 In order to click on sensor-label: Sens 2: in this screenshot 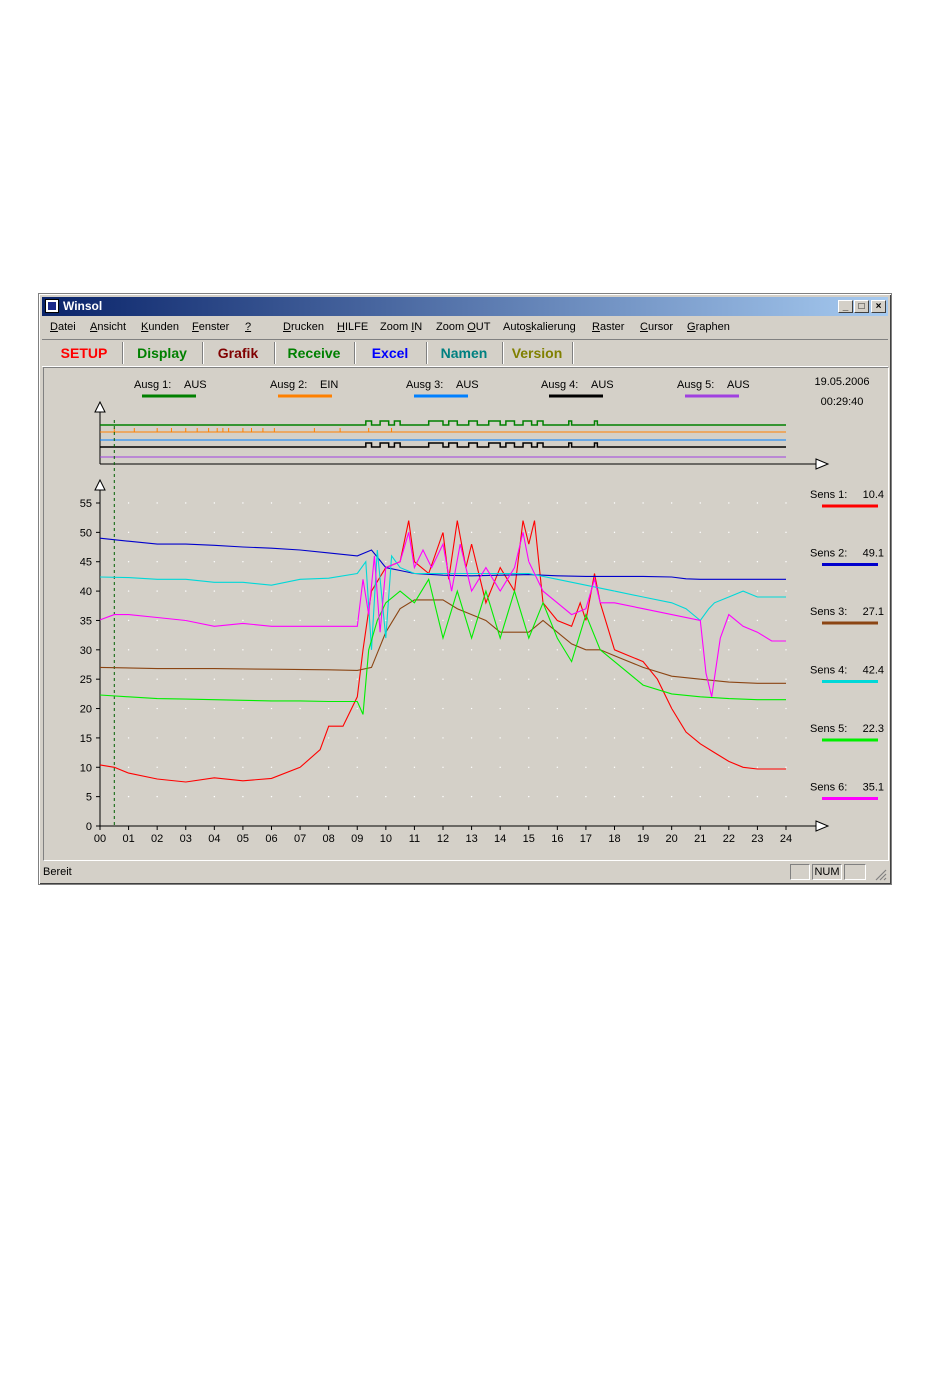, I will do `click(828, 554)`.